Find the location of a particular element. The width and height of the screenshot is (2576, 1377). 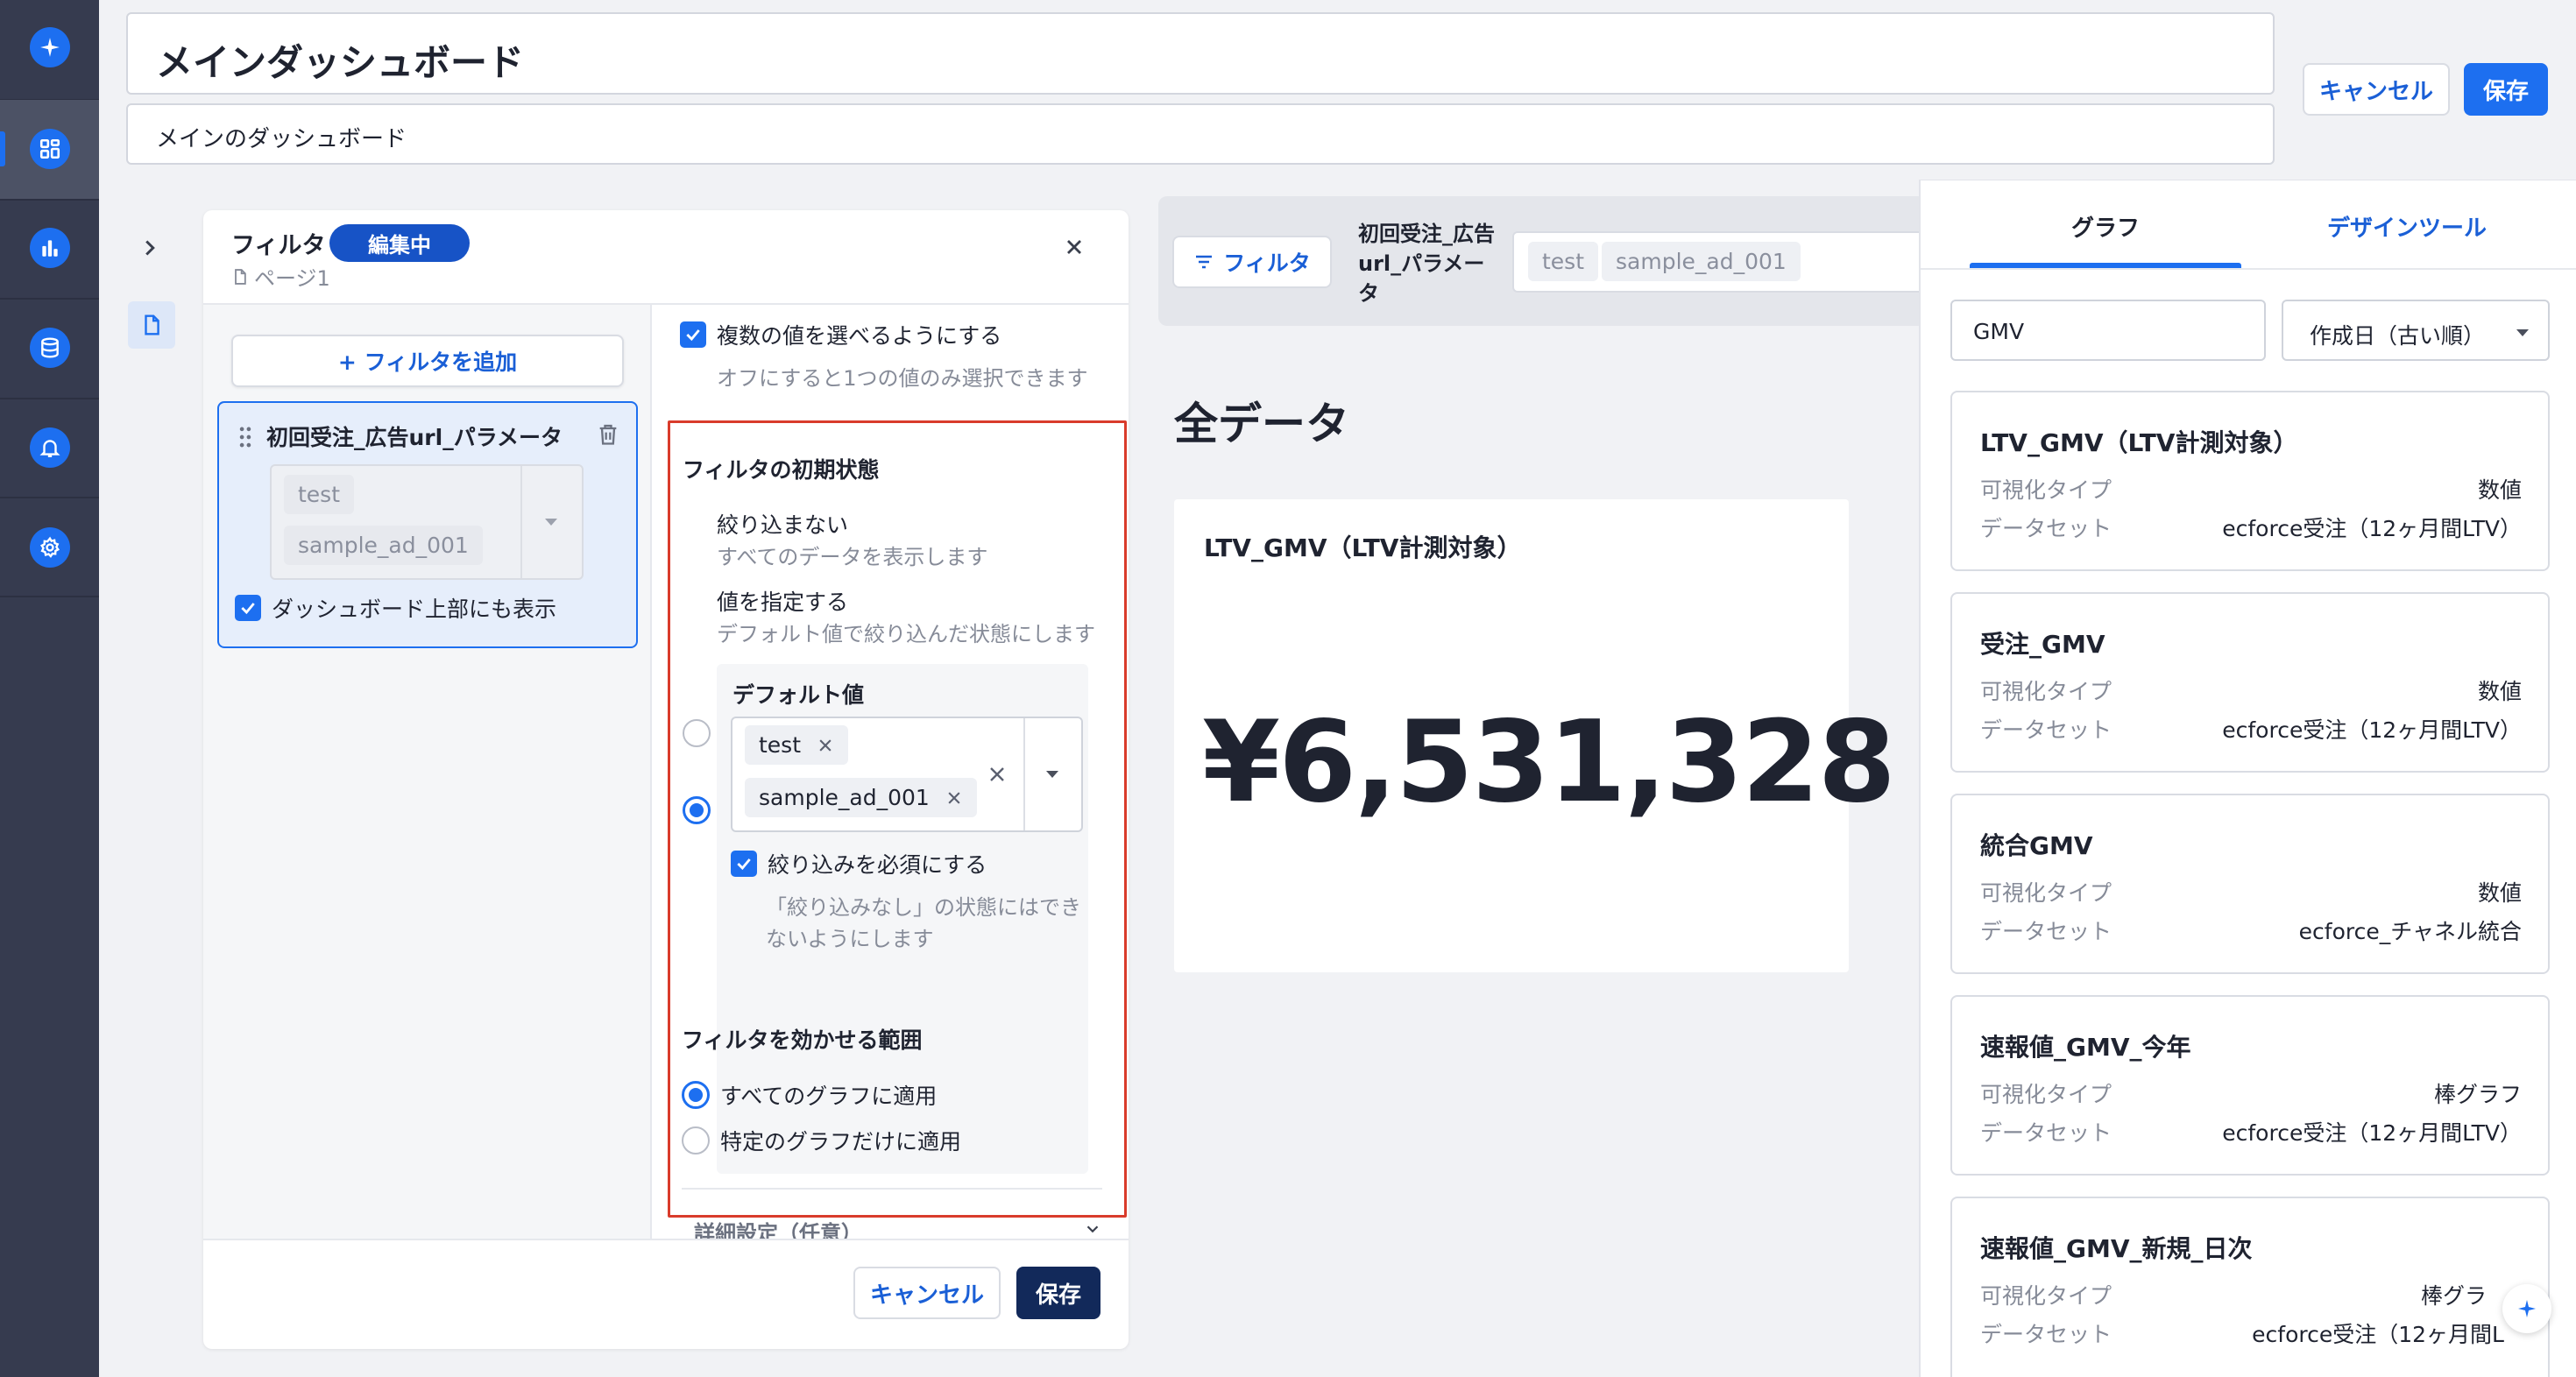

close-panel-button is located at coordinates (1074, 247).